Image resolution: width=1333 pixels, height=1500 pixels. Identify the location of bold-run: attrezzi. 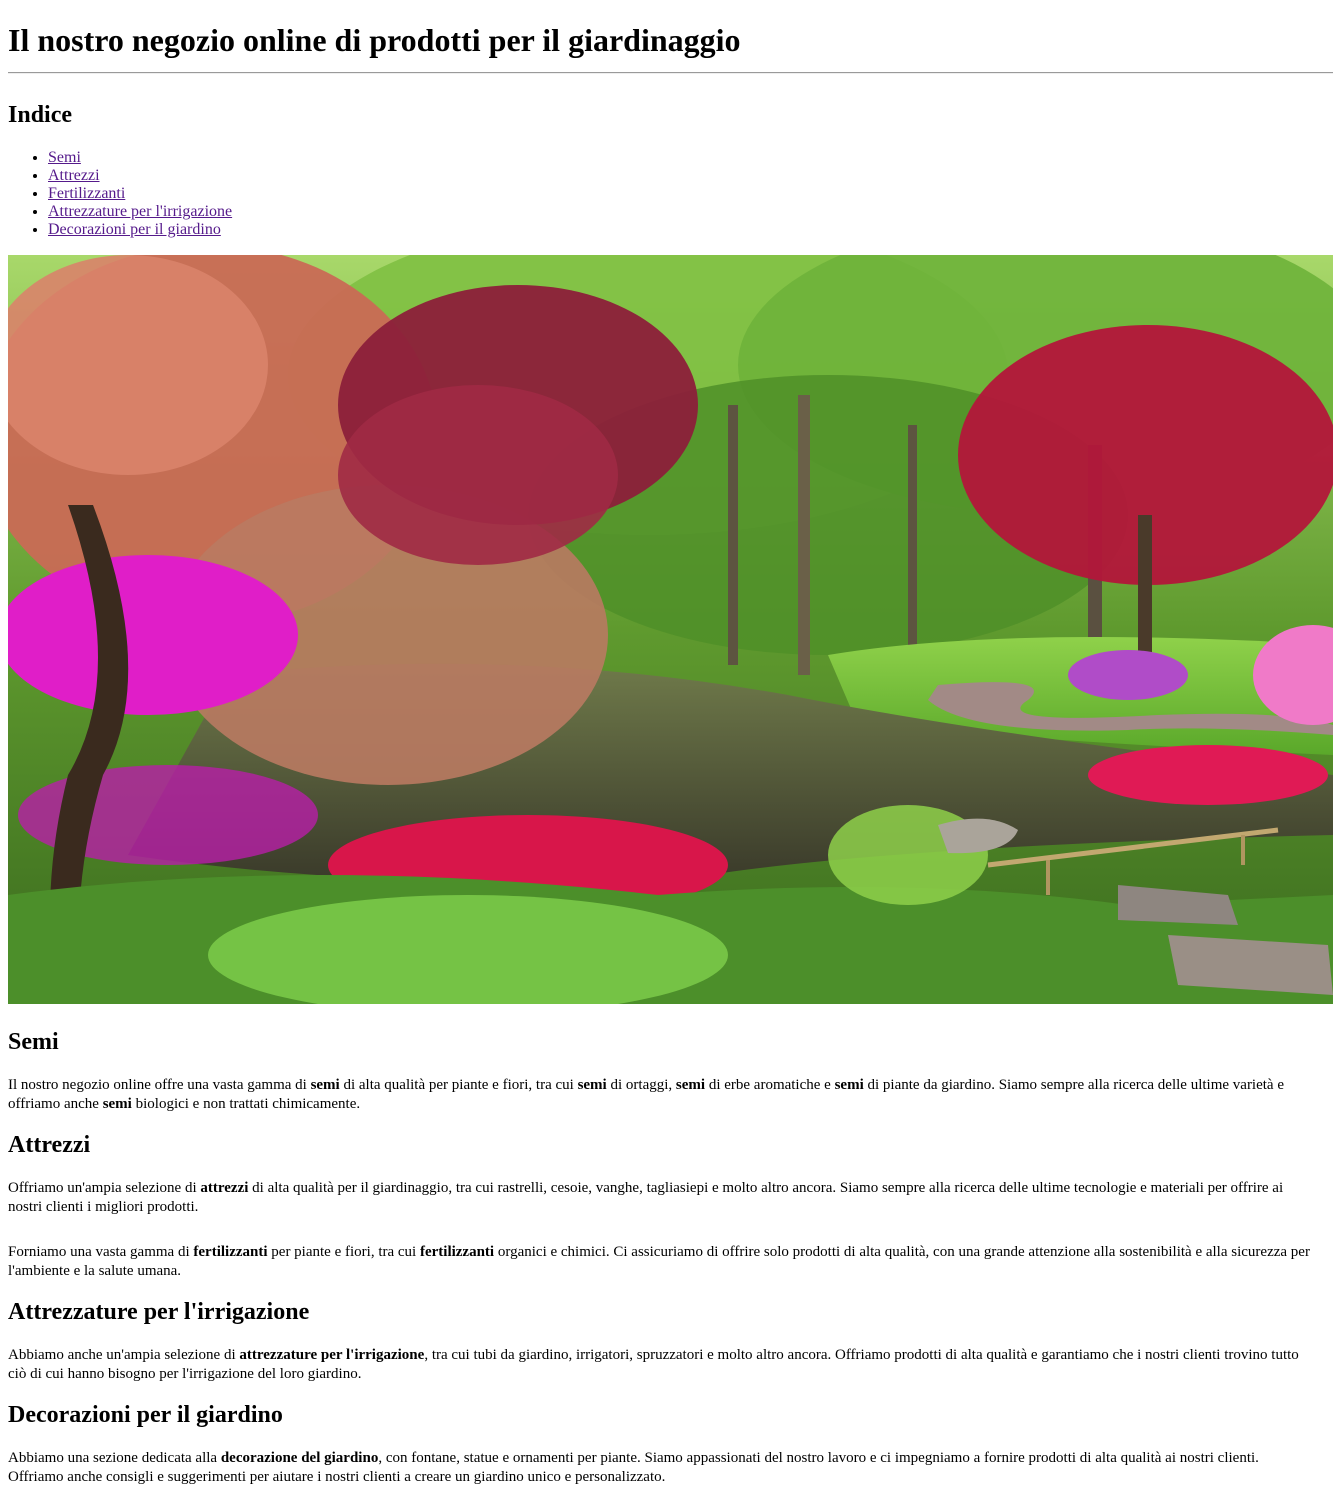
(224, 1188).